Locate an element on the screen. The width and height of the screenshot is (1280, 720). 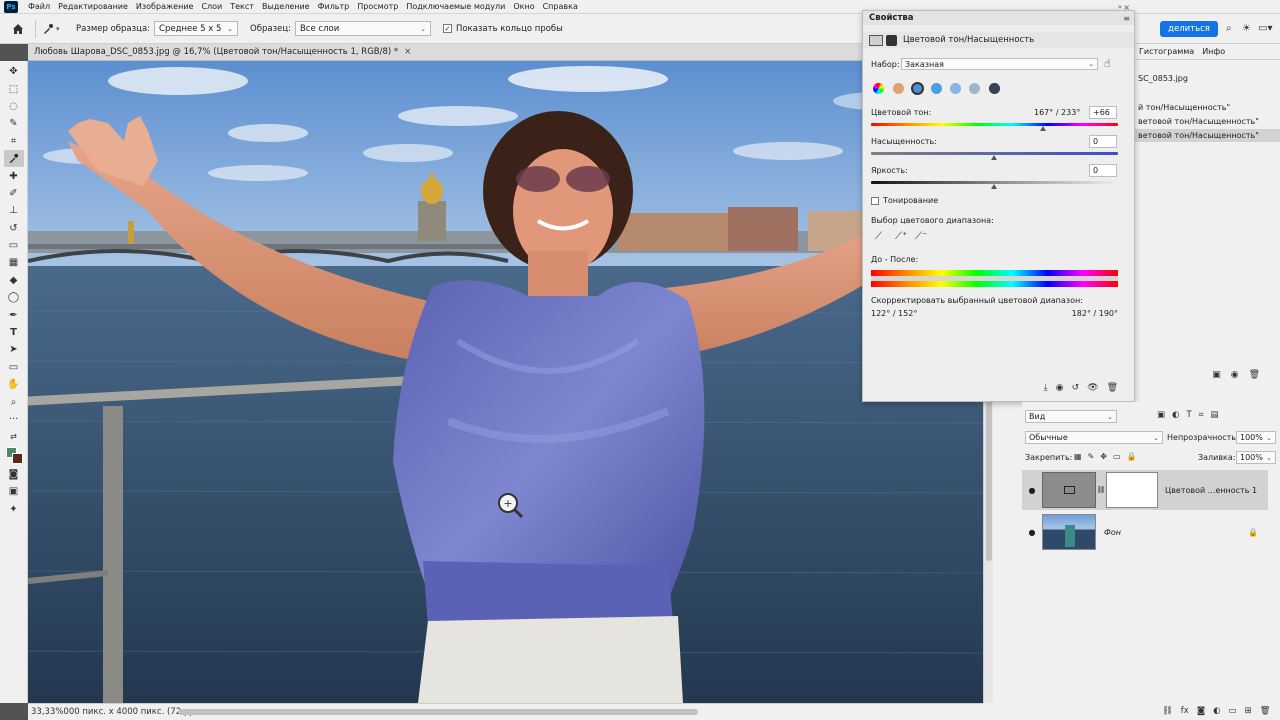
crop-tool-icon: ⌗ is located at coordinates (14, 141).